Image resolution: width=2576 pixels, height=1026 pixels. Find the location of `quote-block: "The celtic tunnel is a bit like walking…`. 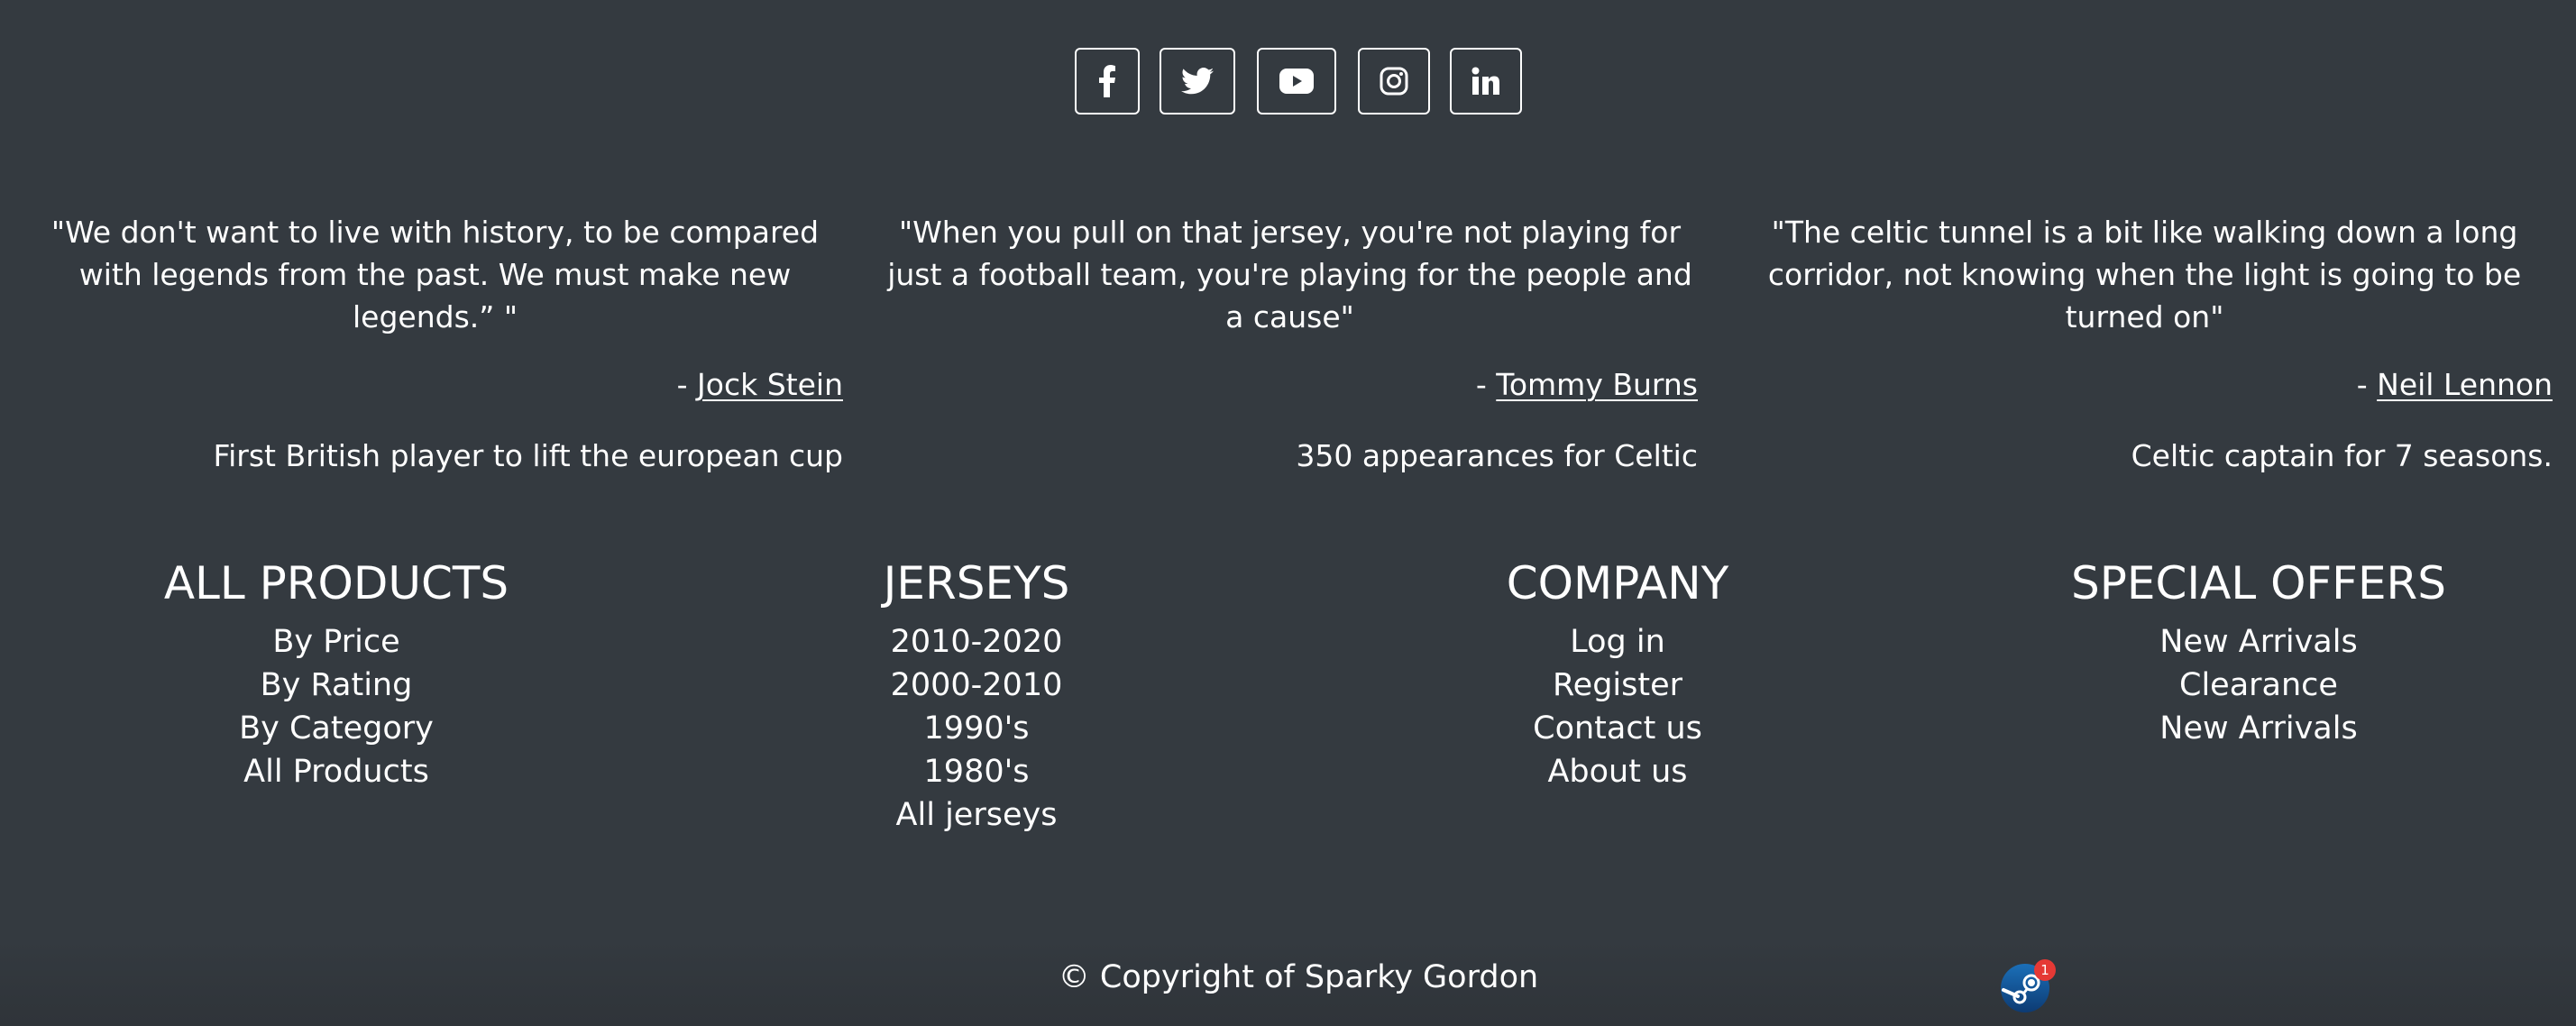

quote-block: "The celtic tunnel is a bit like walking… is located at coordinates (2145, 344).